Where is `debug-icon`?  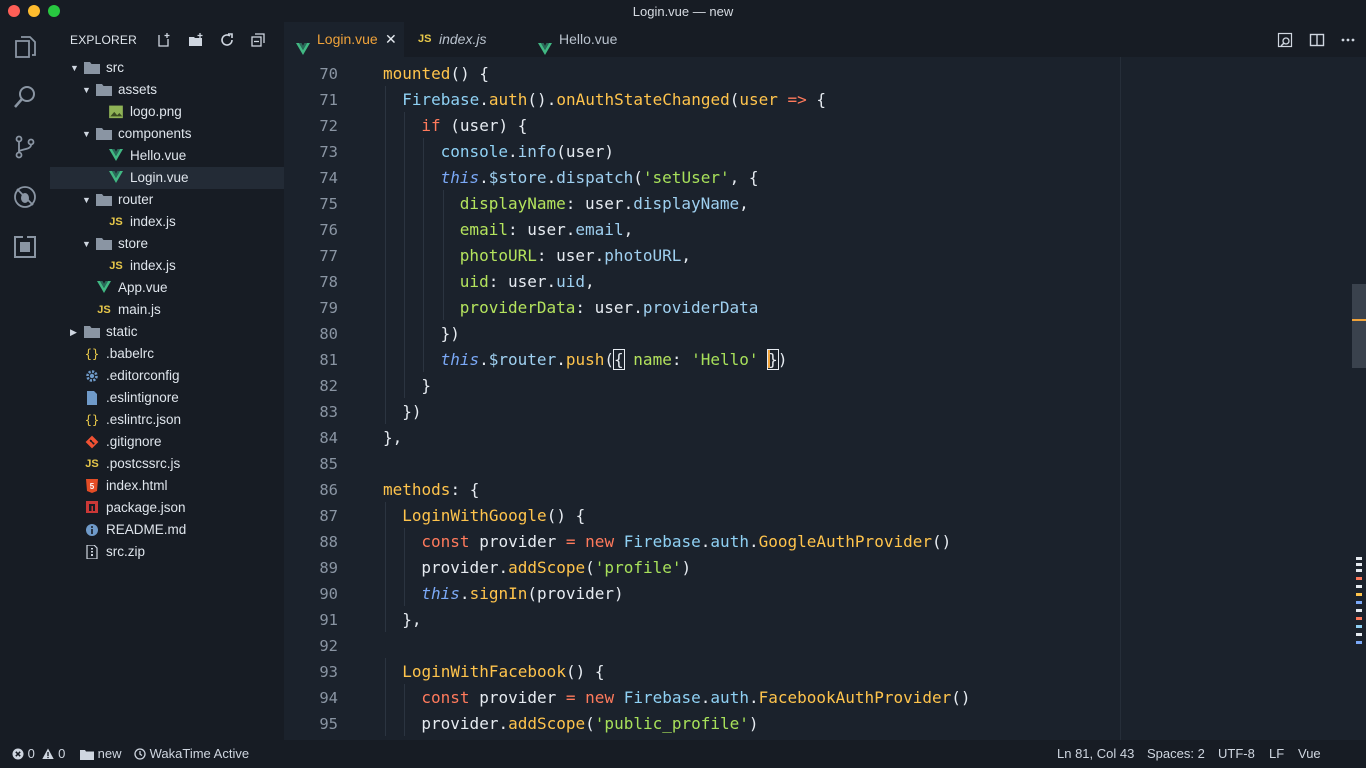 debug-icon is located at coordinates (25, 197).